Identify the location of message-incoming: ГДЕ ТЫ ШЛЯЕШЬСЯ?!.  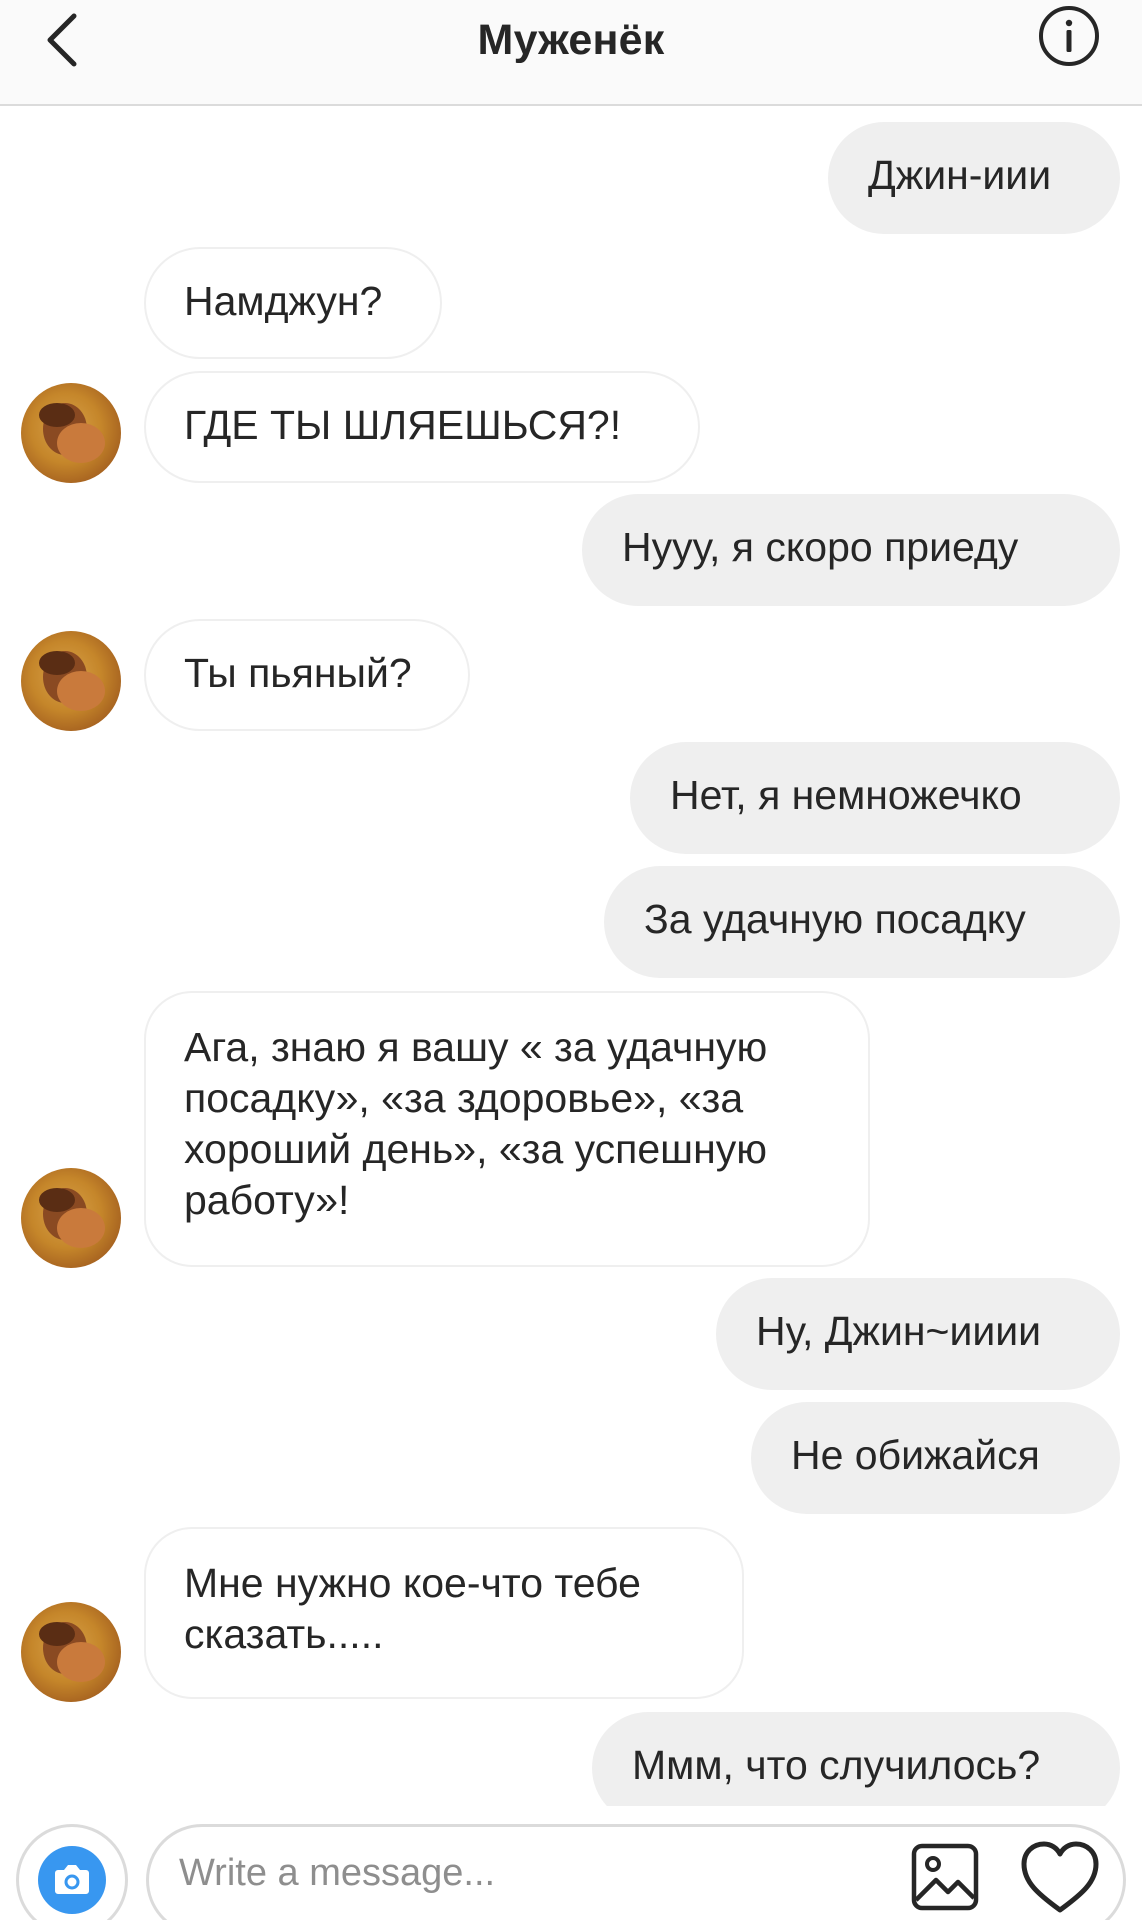
(422, 427).